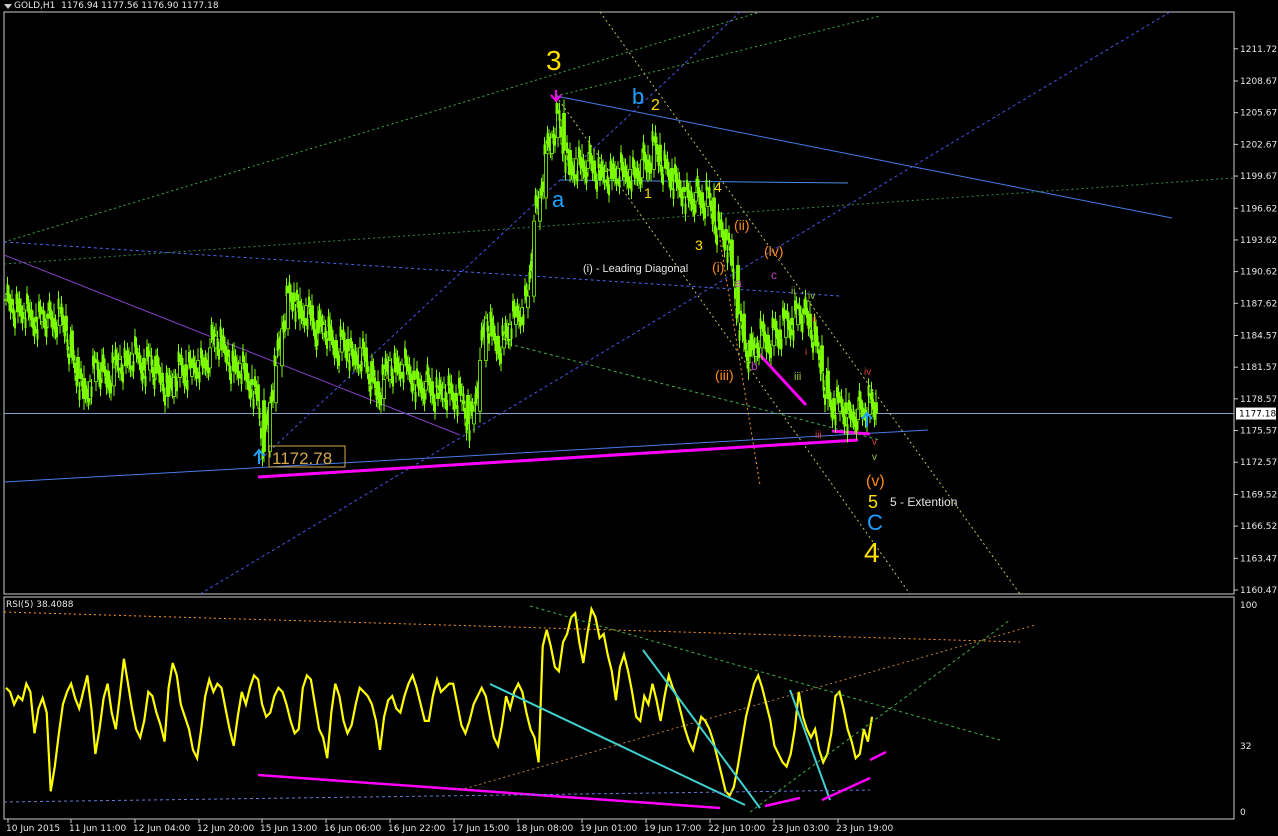 The image size is (1278, 836). What do you see at coordinates (1258, 304) in the screenshot?
I see `price-tick-label: 1187.62` at bounding box center [1258, 304].